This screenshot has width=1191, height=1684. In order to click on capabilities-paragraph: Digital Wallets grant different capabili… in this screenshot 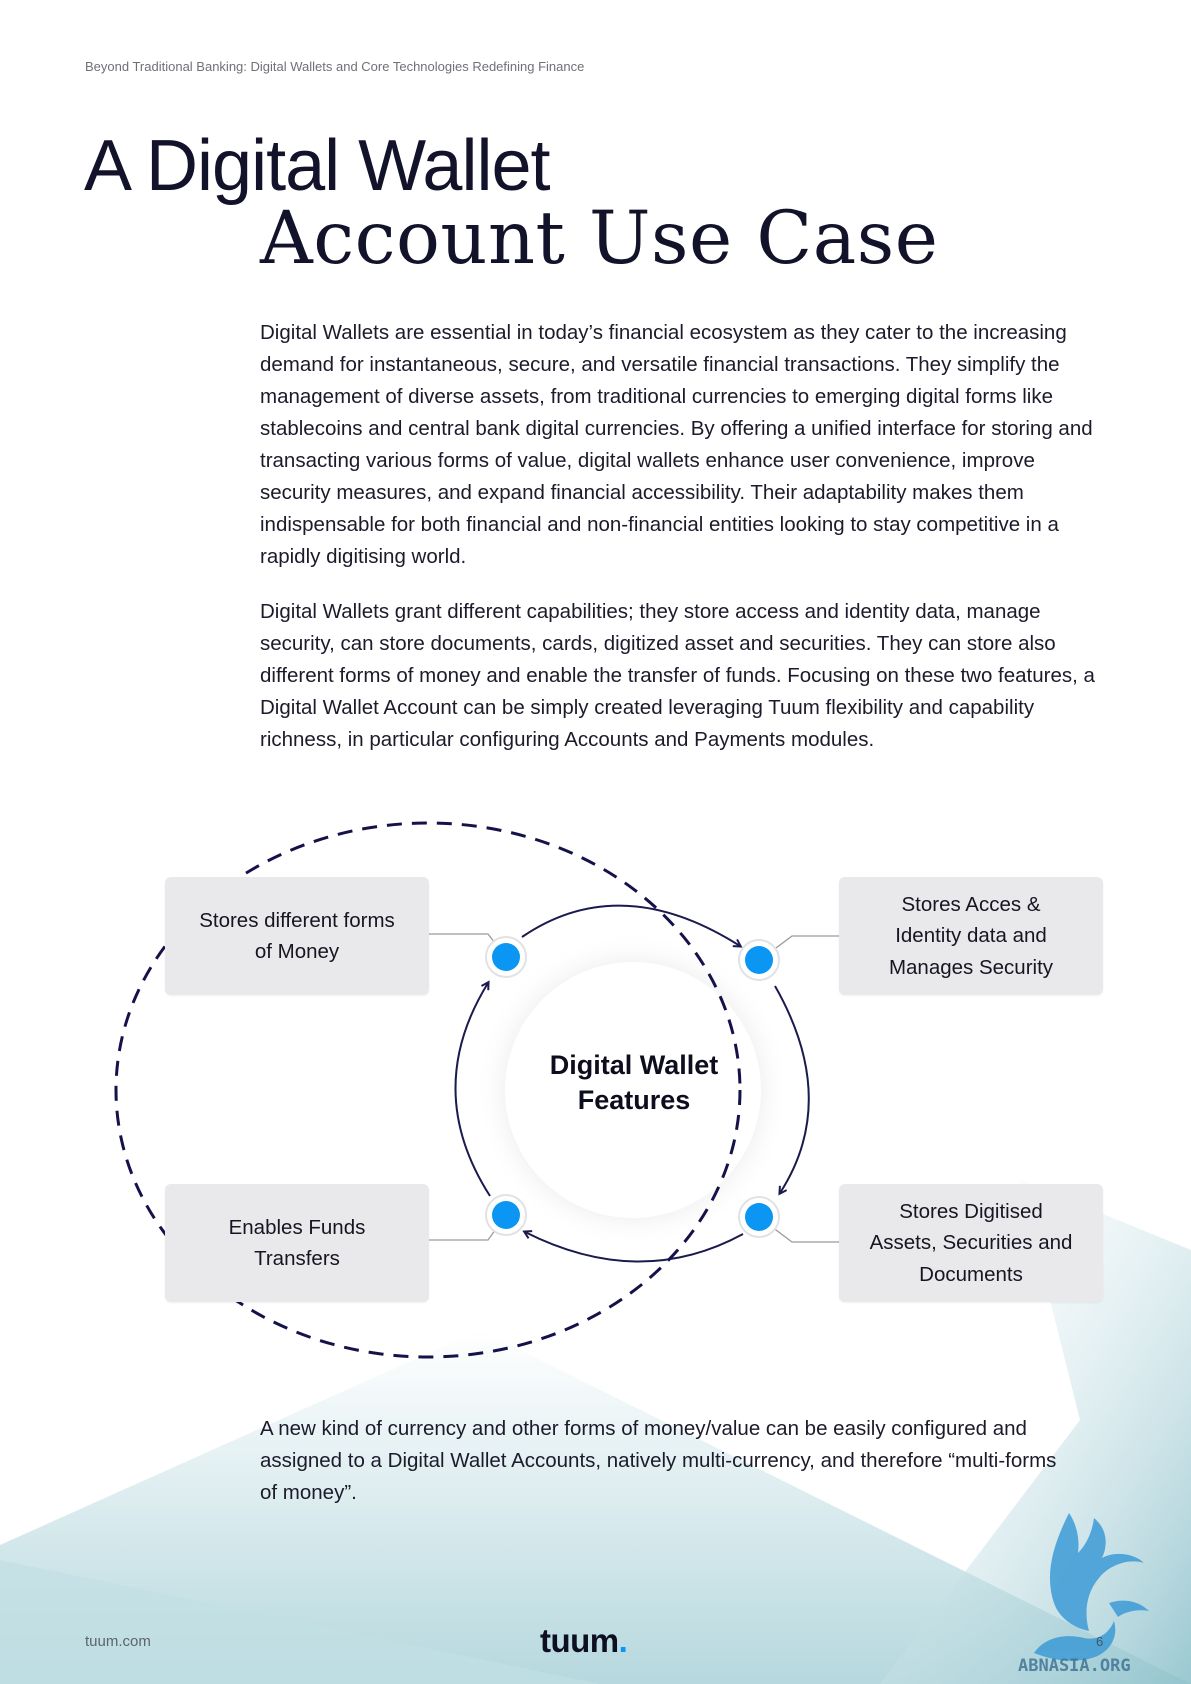, I will do `click(677, 675)`.